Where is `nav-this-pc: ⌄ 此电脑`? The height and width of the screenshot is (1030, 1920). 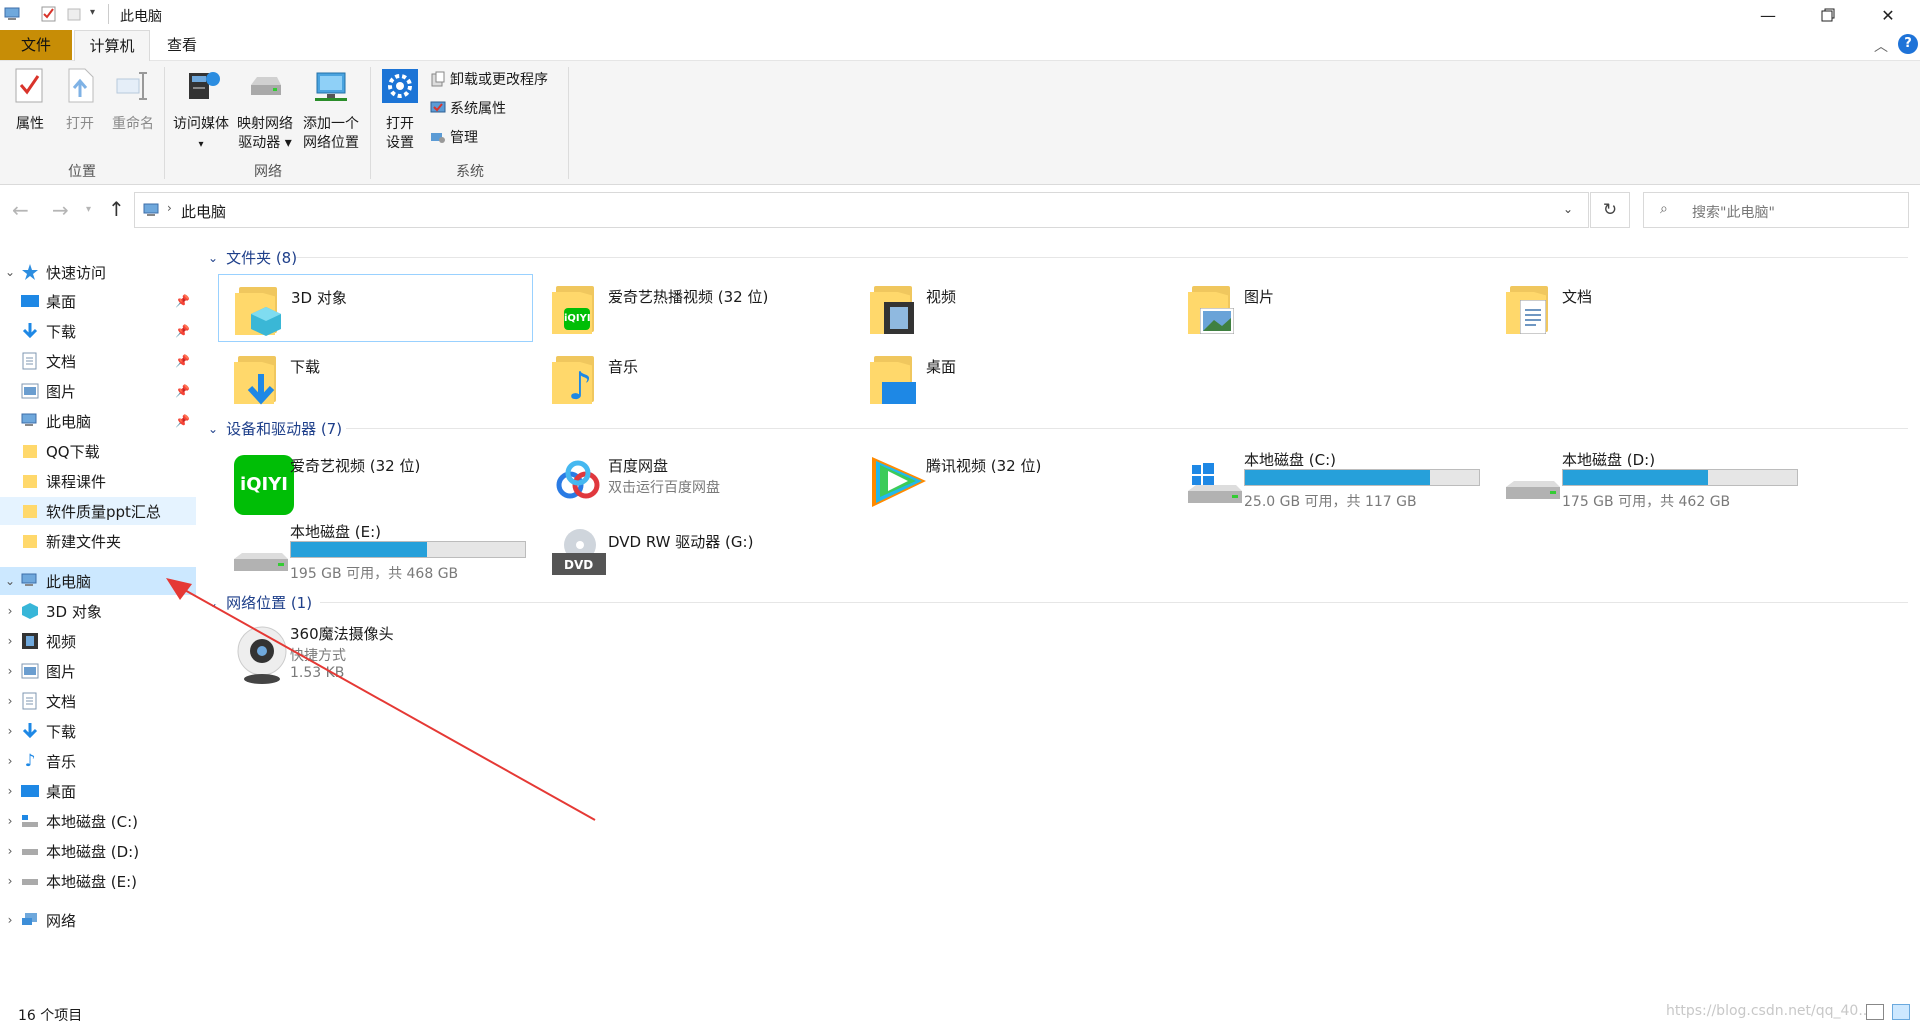
nav-this-pc: ⌄ 此电脑 is located at coordinates (98, 581).